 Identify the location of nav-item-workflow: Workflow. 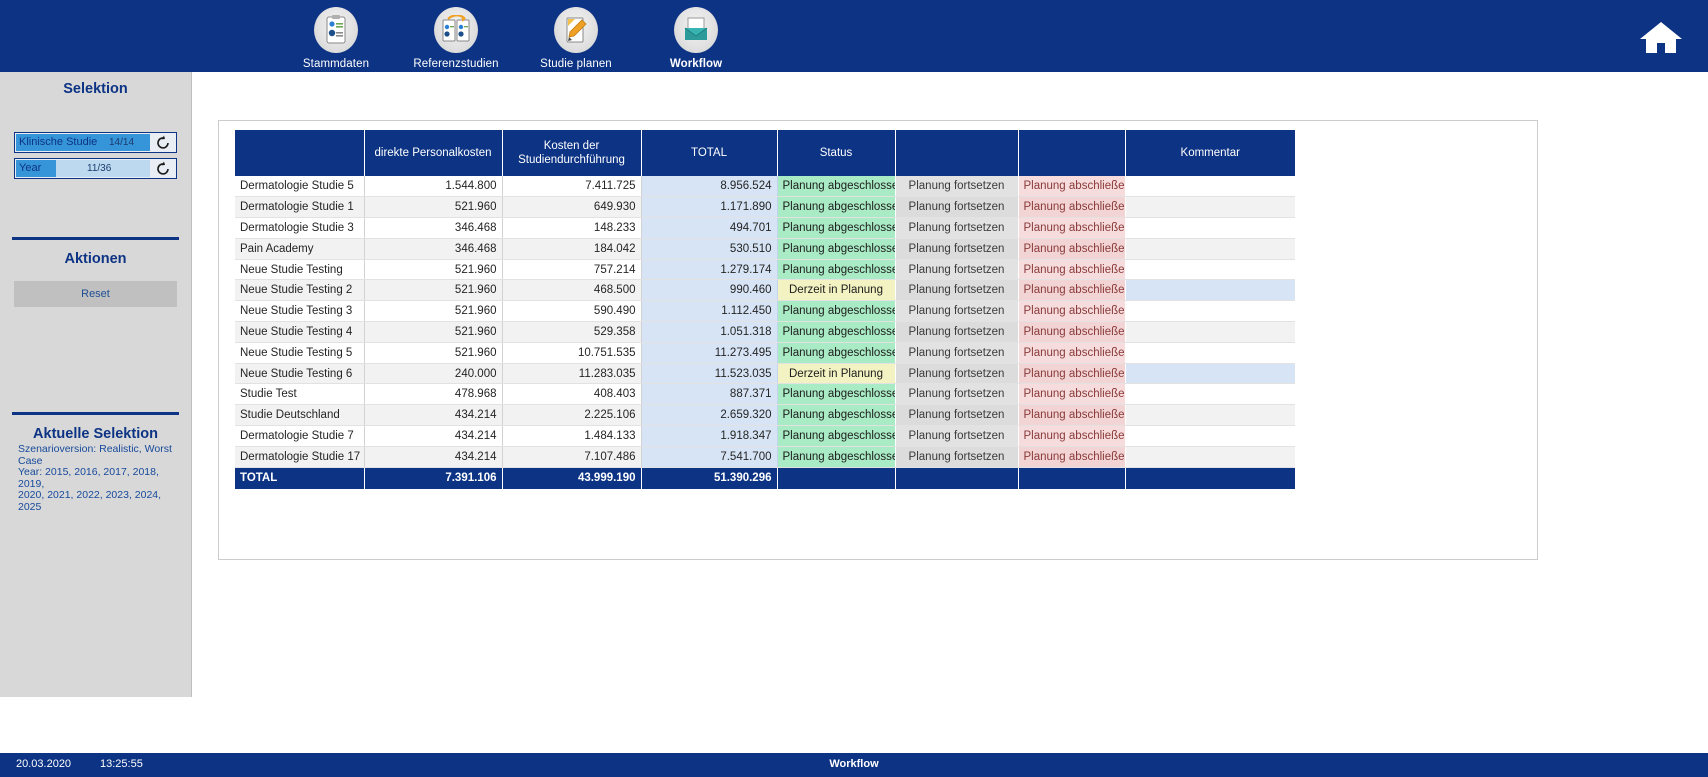
(696, 37).